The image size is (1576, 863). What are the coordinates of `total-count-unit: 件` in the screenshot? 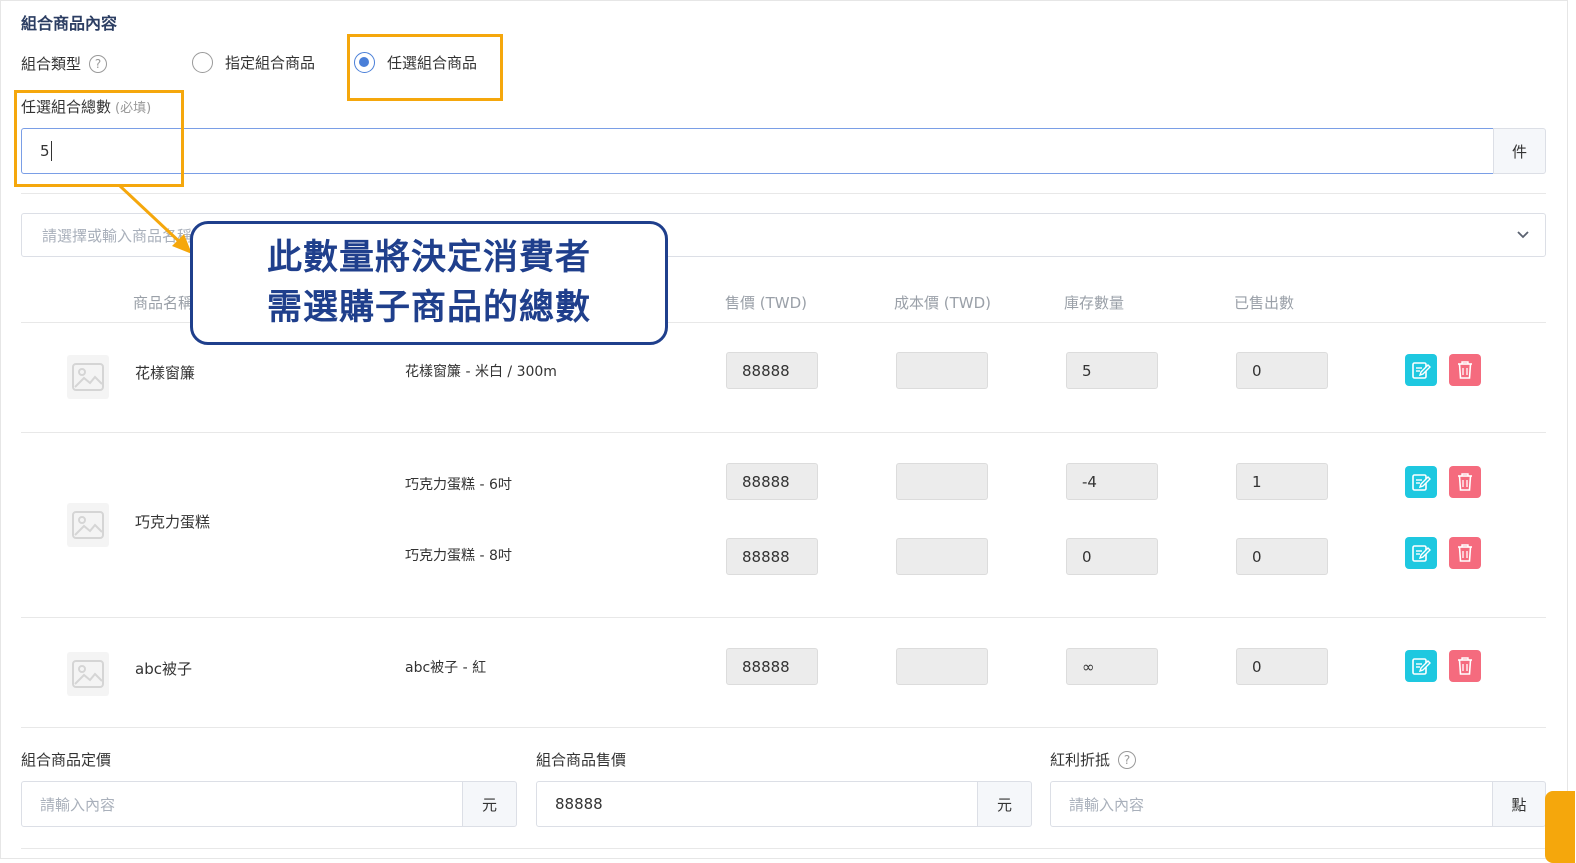 It's located at (1519, 151).